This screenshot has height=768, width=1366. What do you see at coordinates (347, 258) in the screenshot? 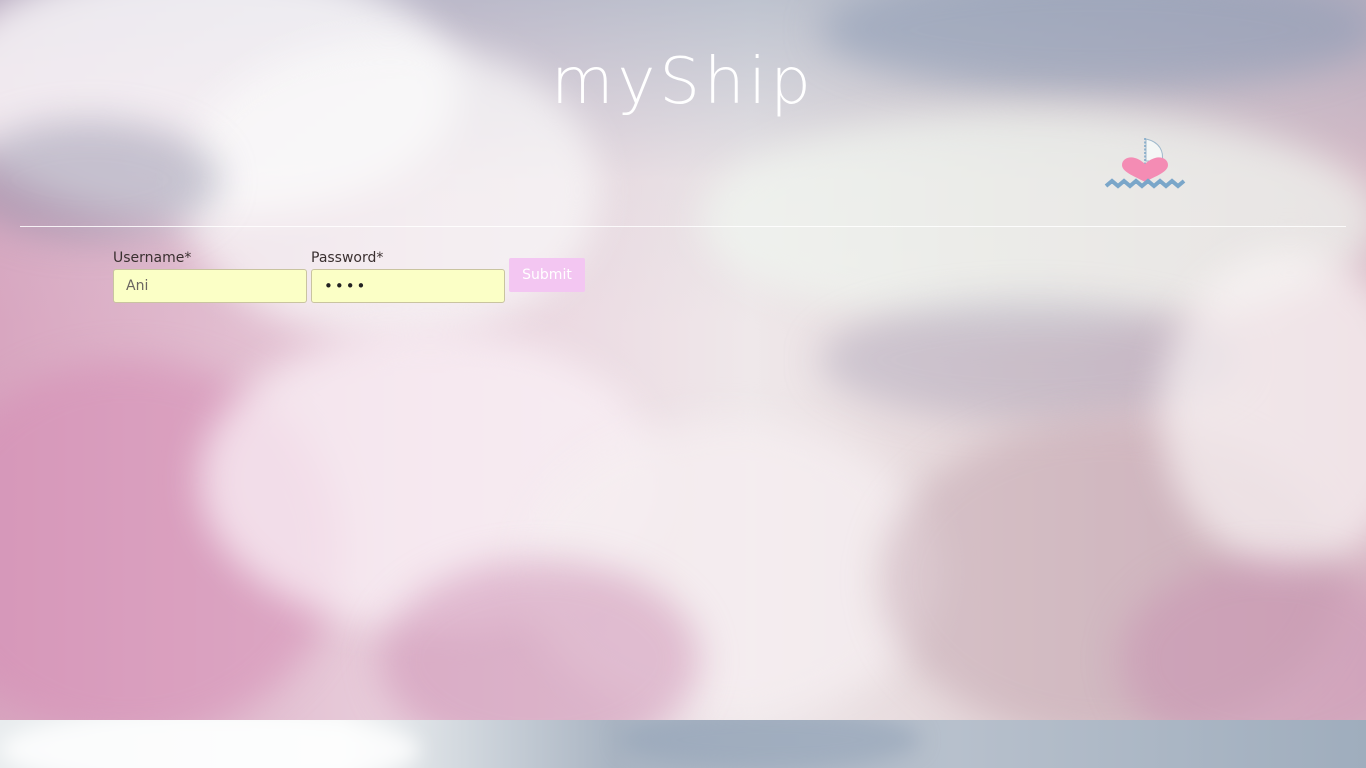
I see `password-label: Password*` at bounding box center [347, 258].